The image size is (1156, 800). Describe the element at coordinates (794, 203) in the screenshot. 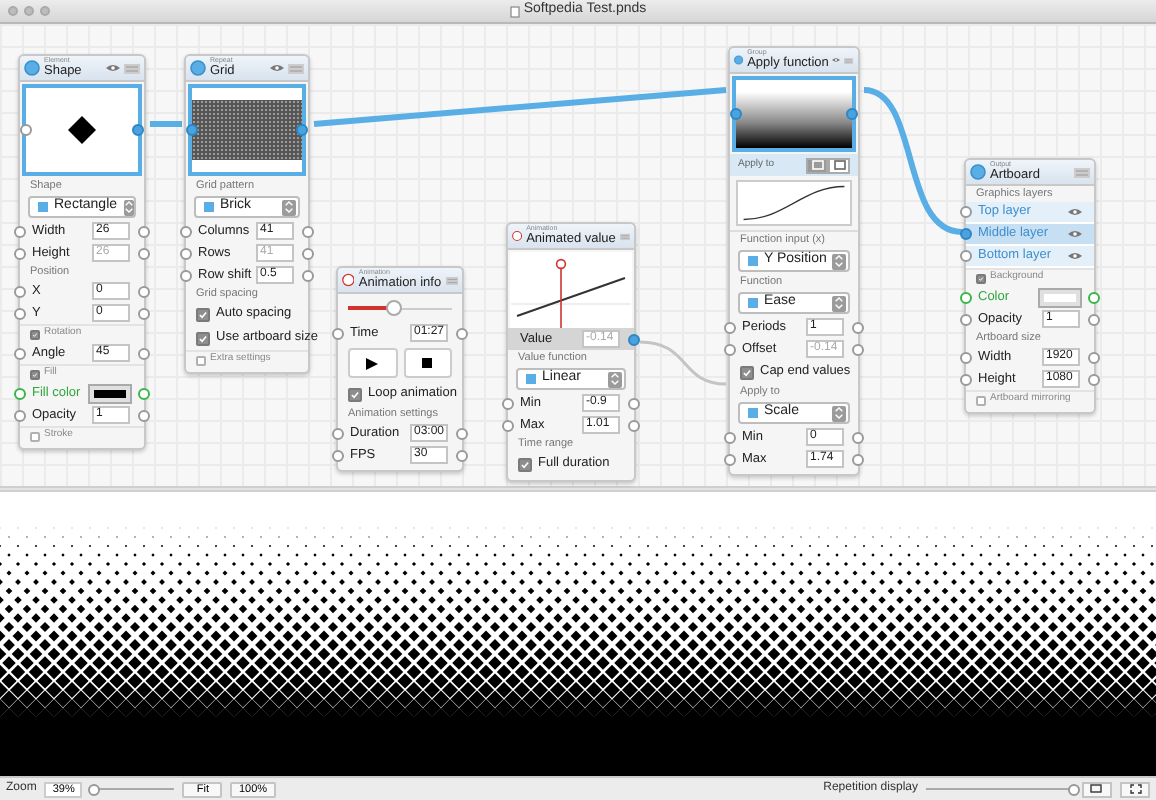

I see `ease-curve-drawing` at that location.